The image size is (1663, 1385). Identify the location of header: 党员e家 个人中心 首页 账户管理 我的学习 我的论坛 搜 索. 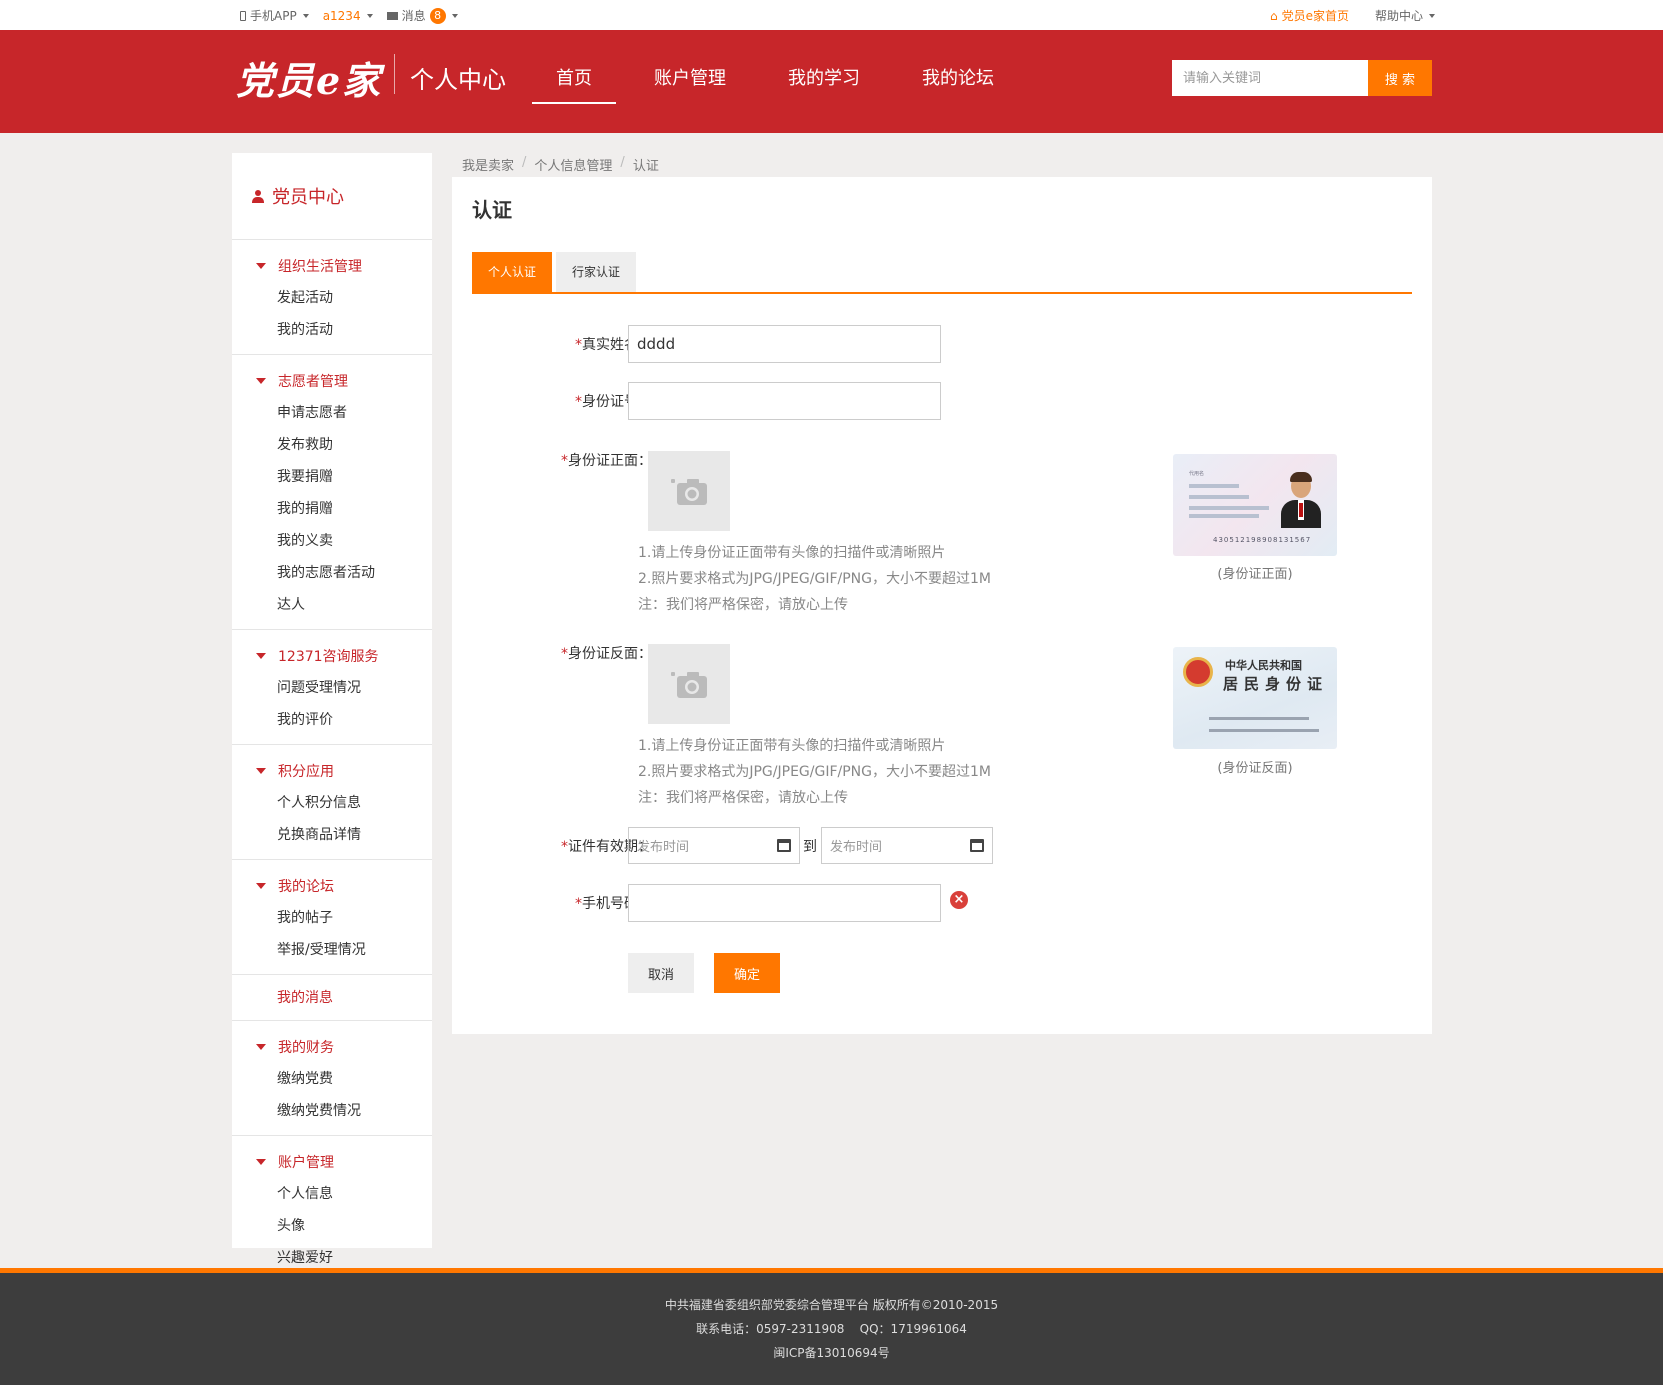
(831, 81).